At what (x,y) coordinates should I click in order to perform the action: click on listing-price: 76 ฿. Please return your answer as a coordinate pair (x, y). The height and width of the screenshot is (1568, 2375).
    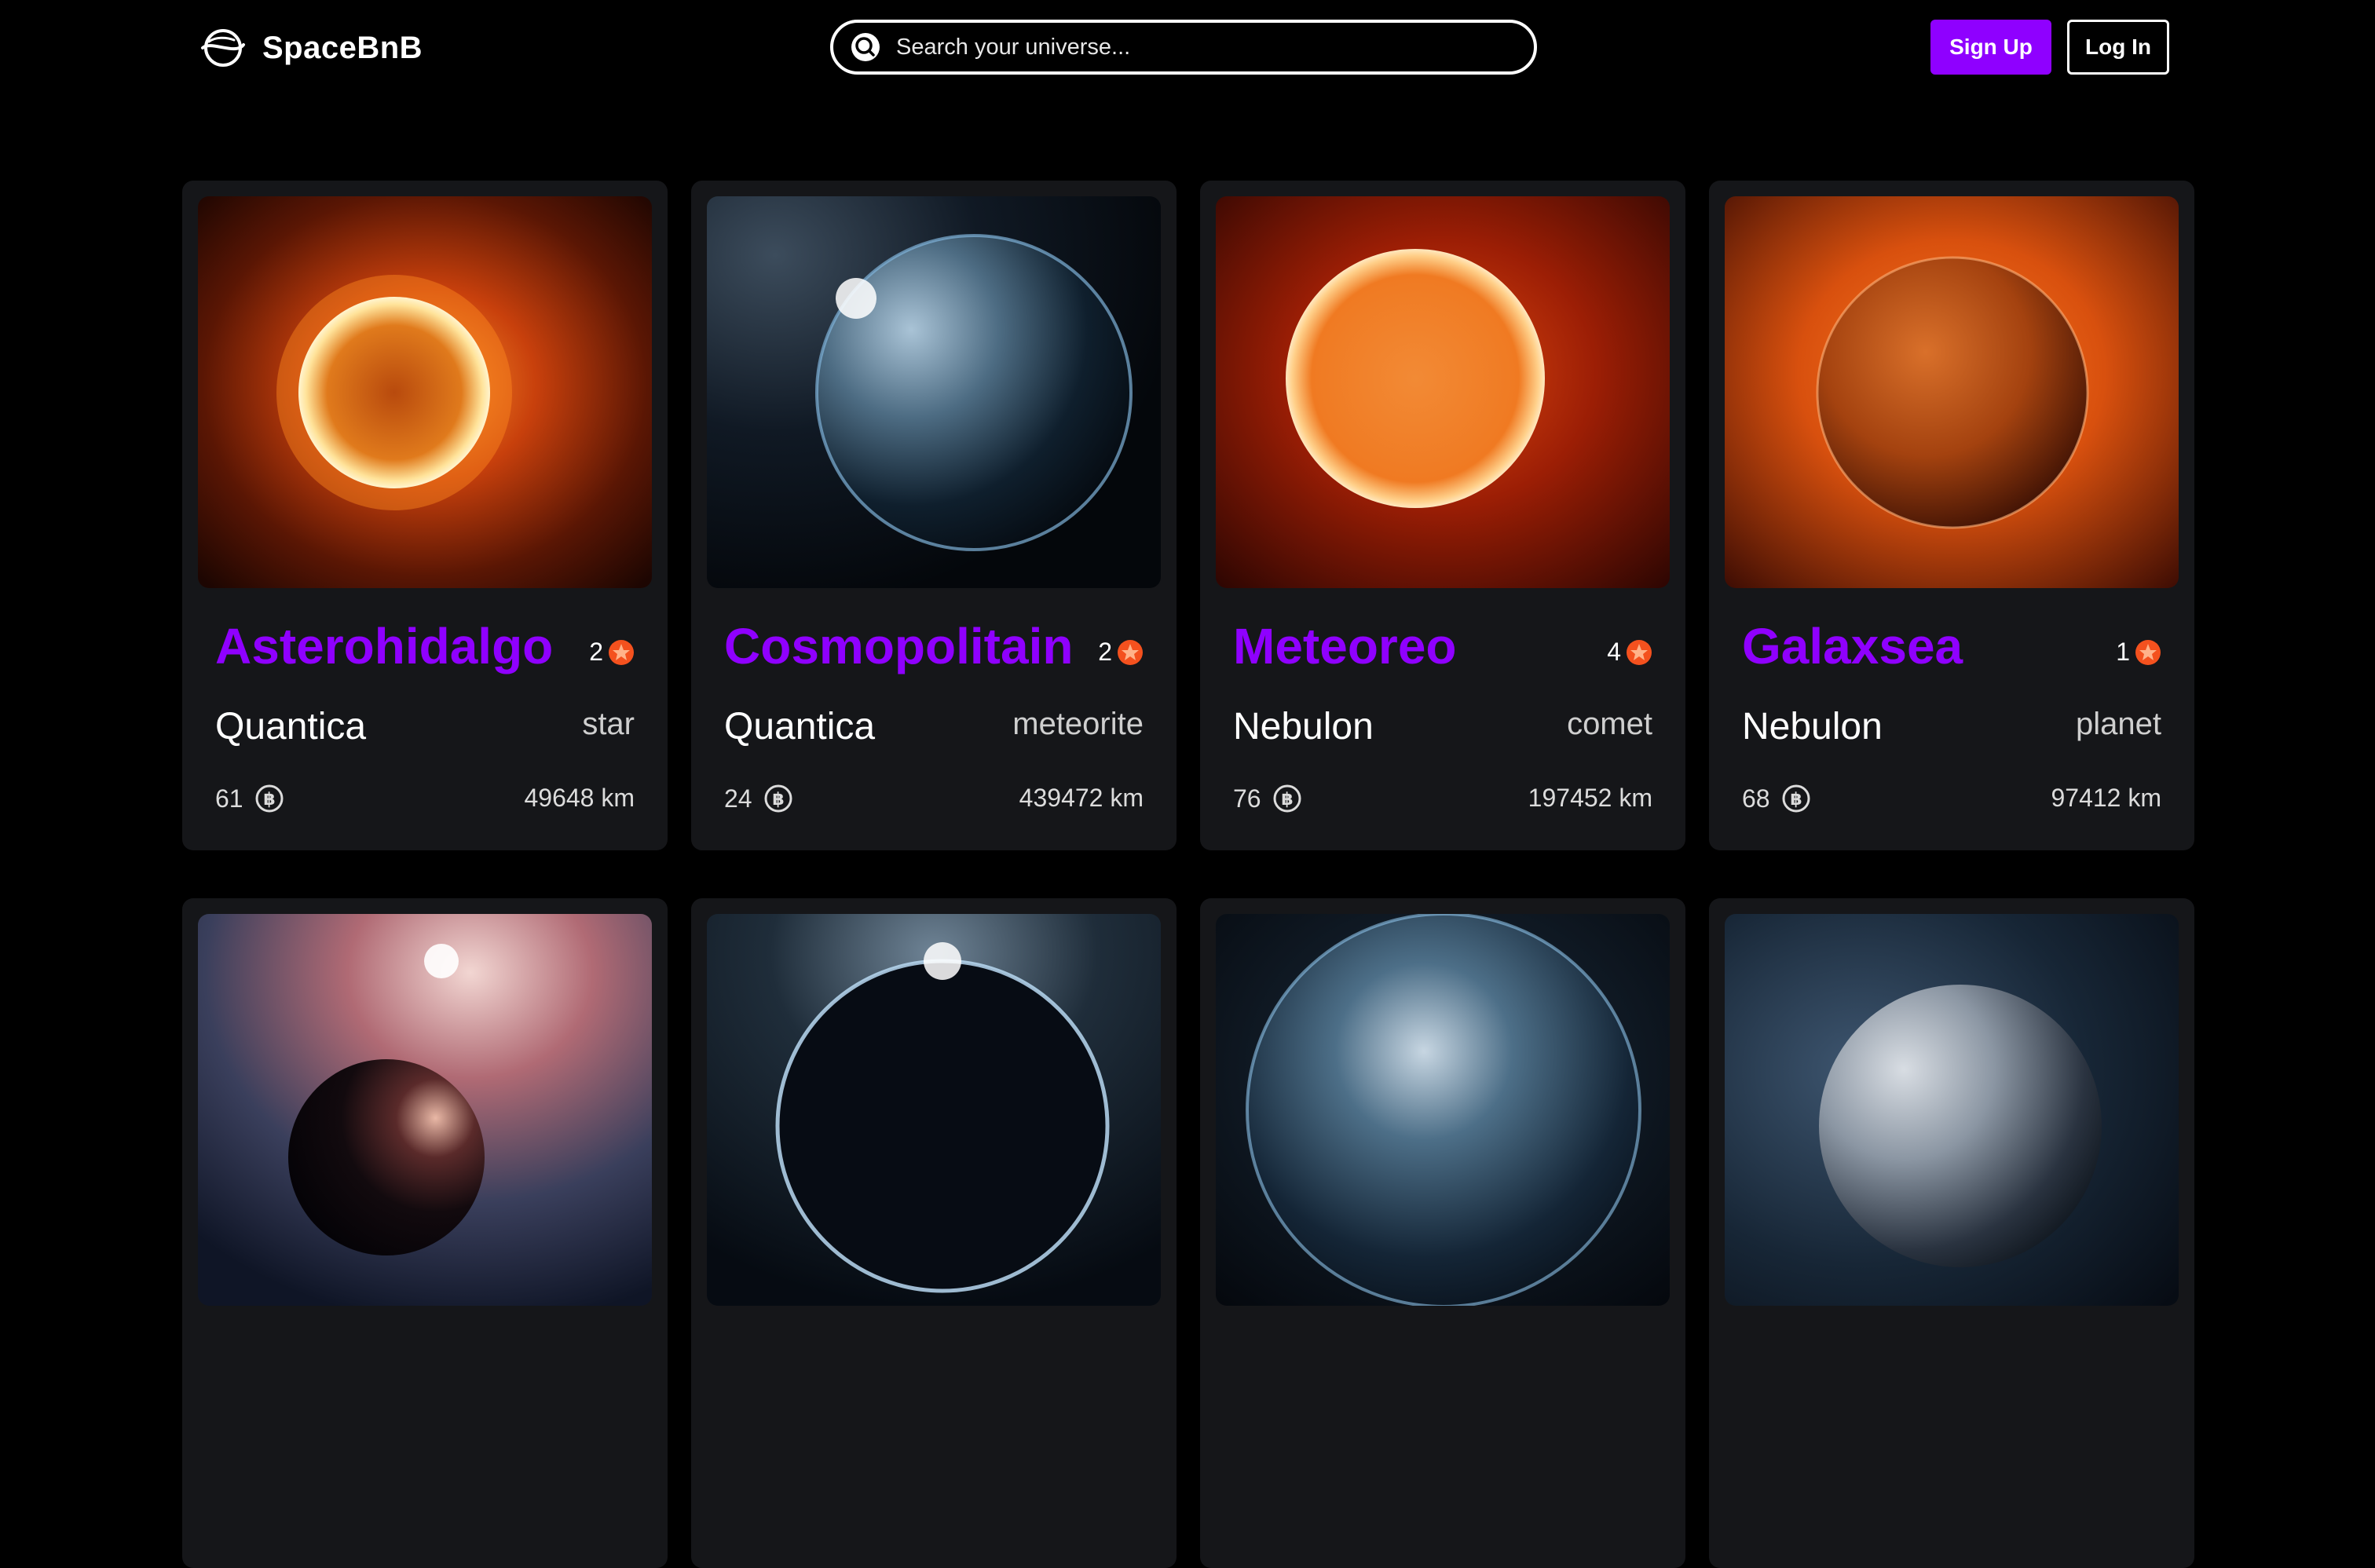
    Looking at the image, I should click on (1267, 798).